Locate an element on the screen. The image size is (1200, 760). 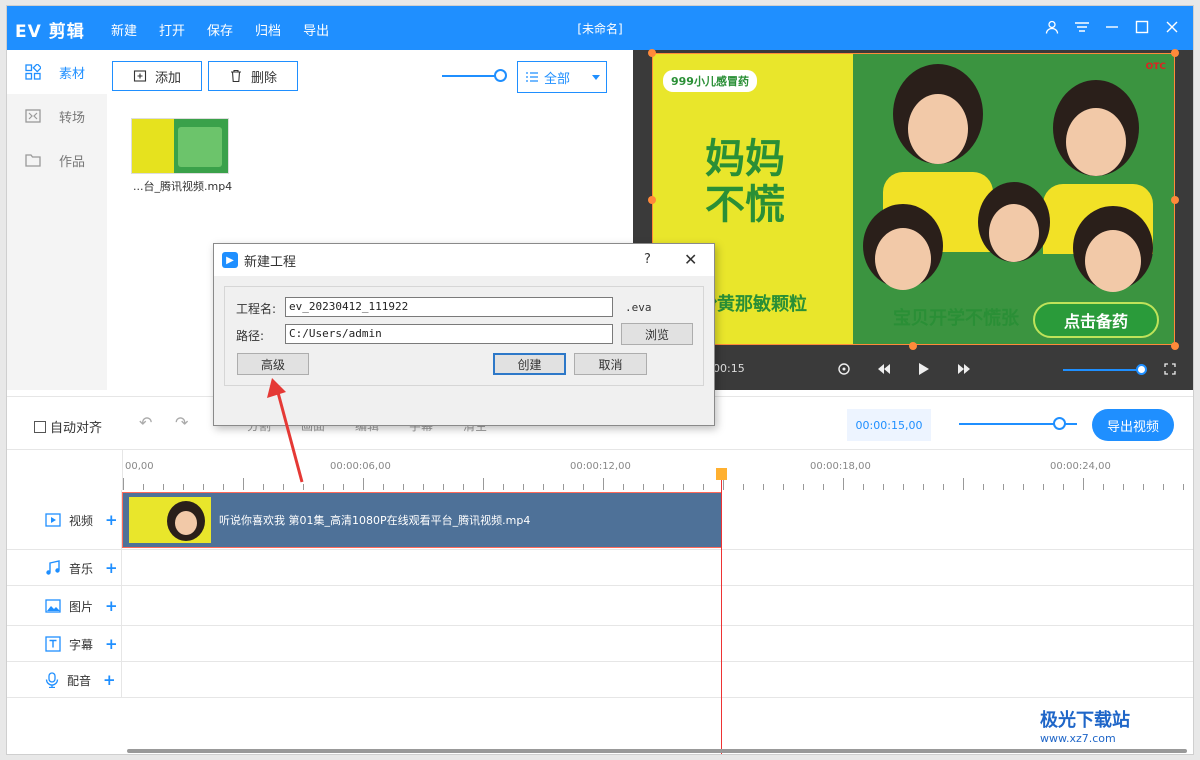
export-video-button: 导出视频 is located at coordinates (1133, 425).